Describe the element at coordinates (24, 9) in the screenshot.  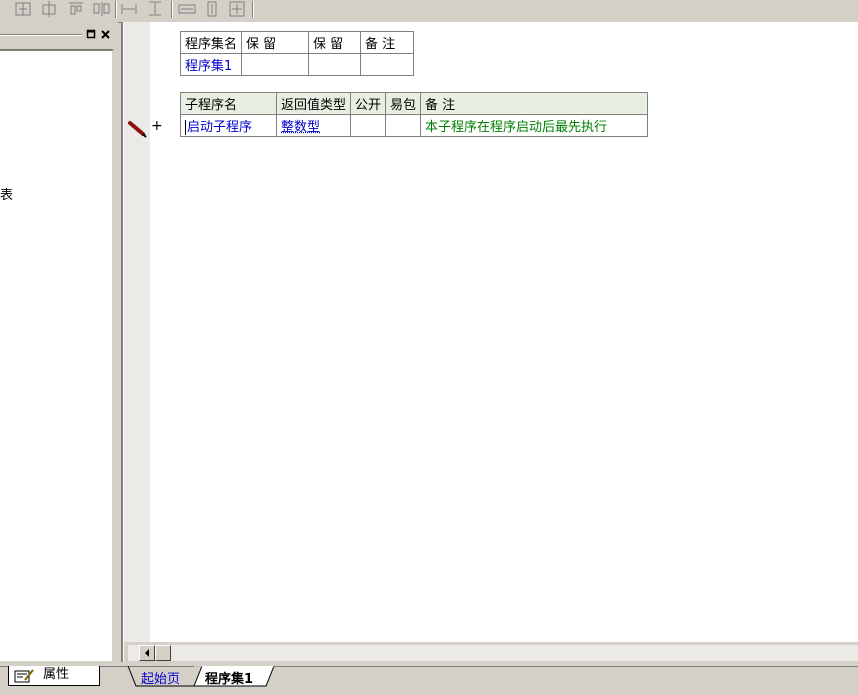
I see `align-grid-icon` at that location.